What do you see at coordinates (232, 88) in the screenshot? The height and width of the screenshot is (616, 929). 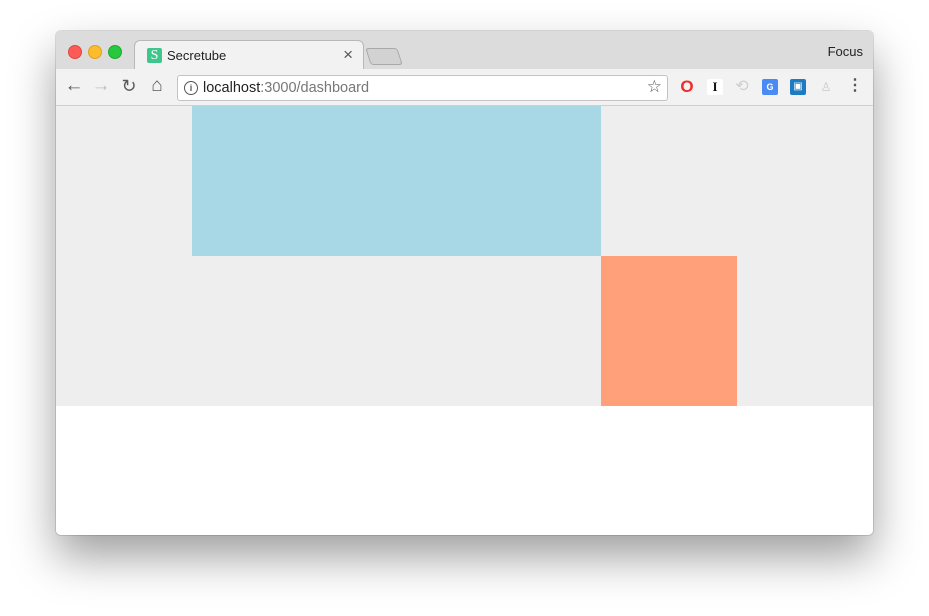 I see `url-host: localhost` at bounding box center [232, 88].